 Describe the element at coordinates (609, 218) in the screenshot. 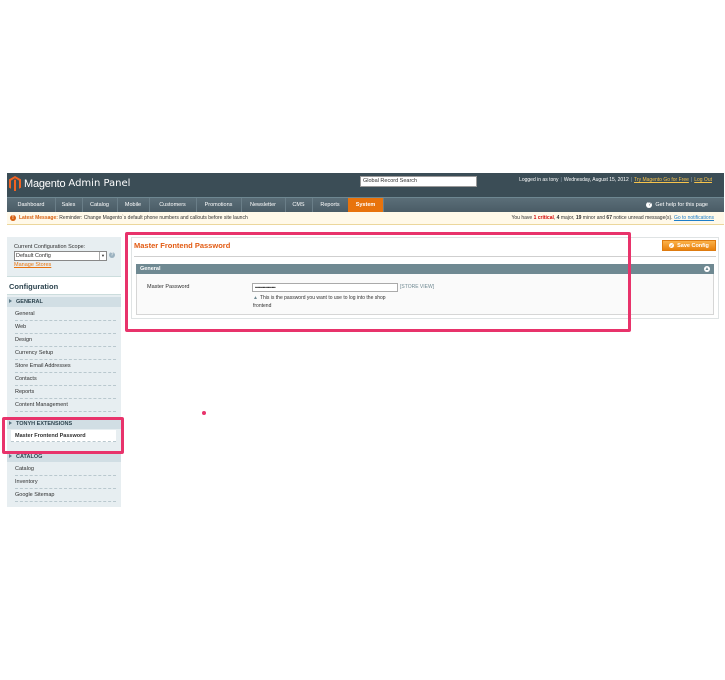

I see `notice-count: 67` at that location.